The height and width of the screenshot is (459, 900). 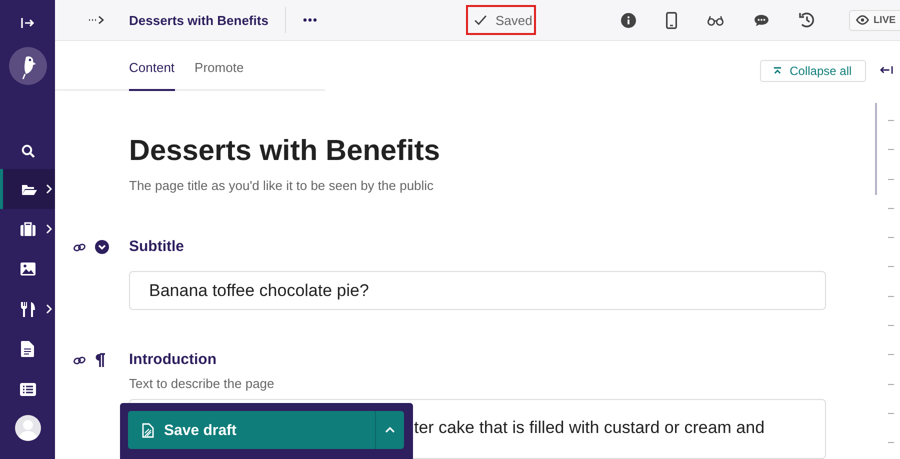 I want to click on paragraph-icon, so click(x=100, y=360).